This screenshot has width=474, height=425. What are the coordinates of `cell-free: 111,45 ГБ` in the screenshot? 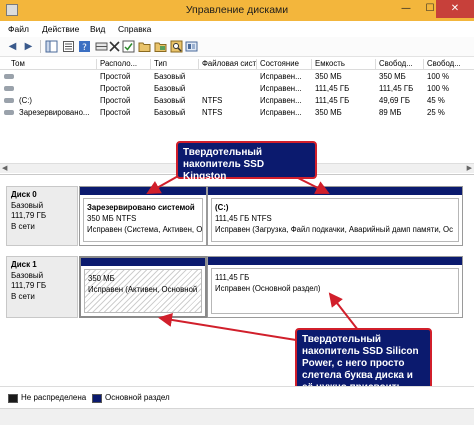 It's located at (396, 88).